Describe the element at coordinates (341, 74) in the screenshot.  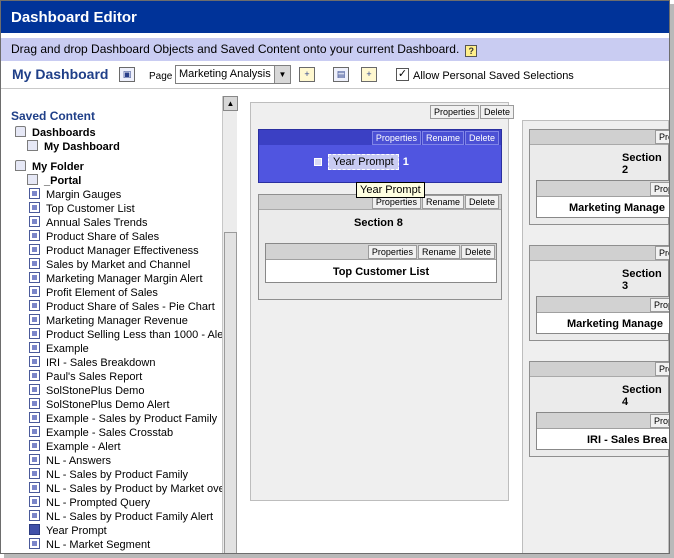
I see `page-properties-icon: ▤` at that location.